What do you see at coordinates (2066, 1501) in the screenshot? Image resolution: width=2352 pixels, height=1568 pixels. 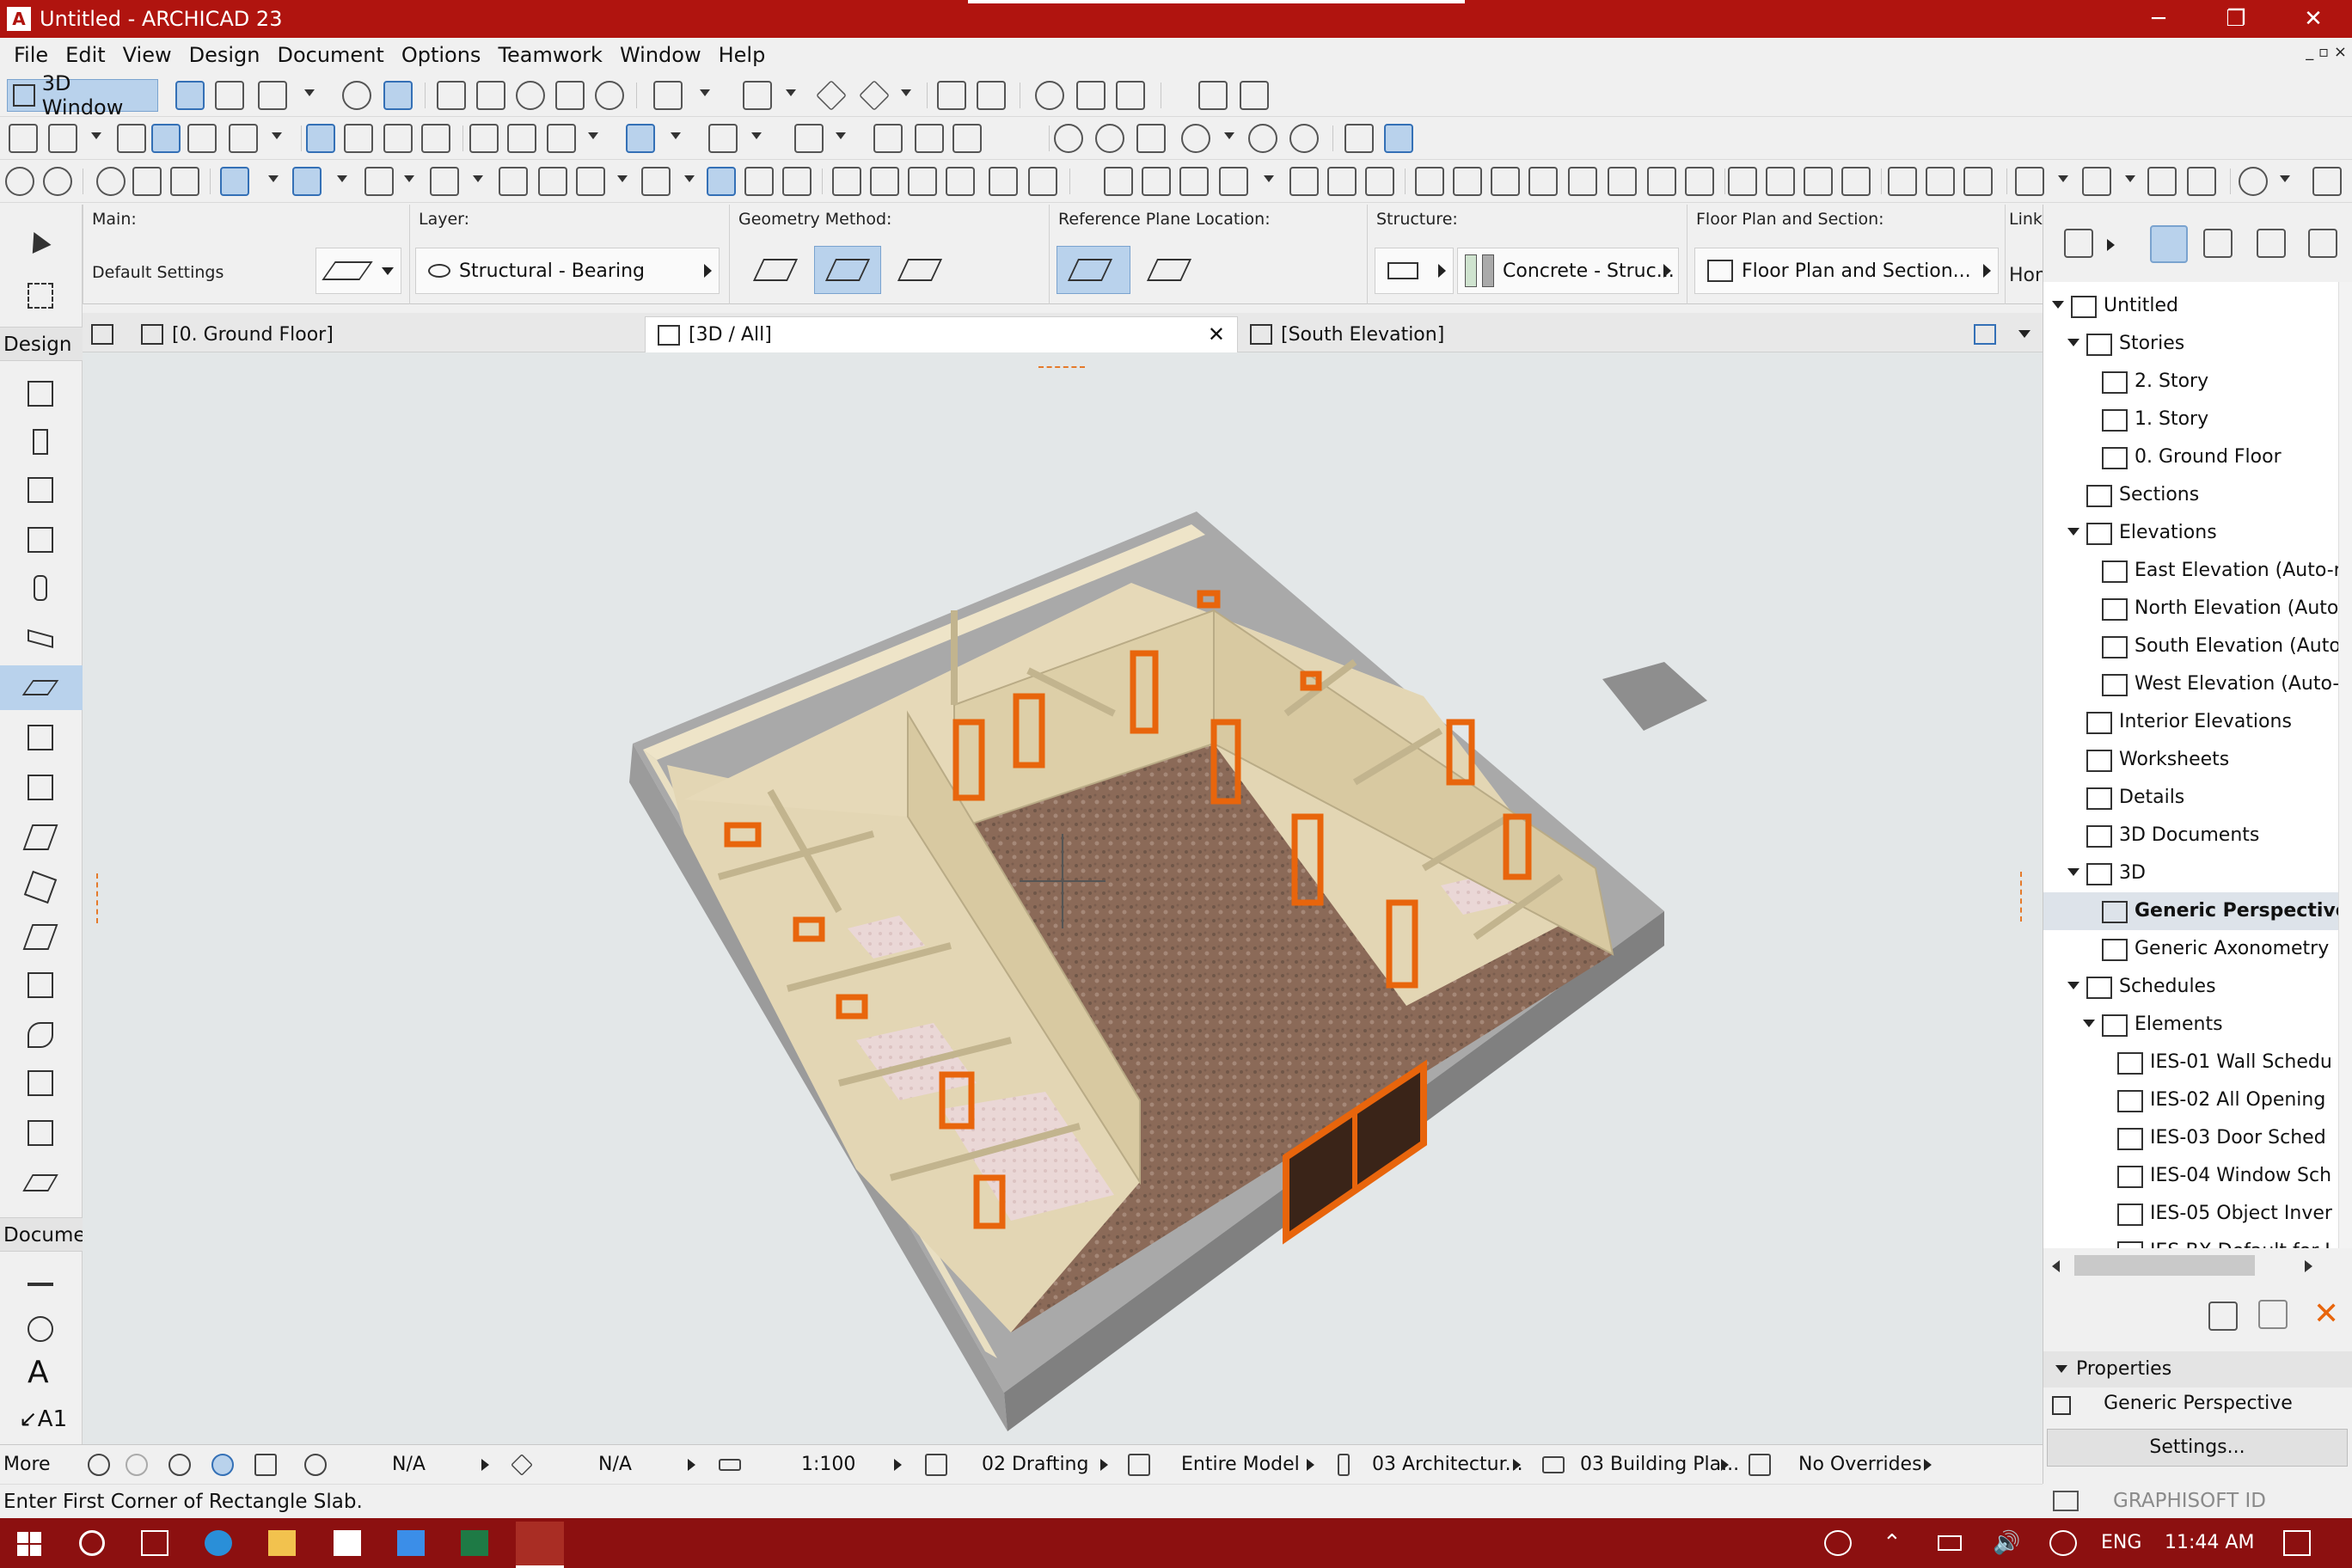 I see `graphisoft-id-icon` at bounding box center [2066, 1501].